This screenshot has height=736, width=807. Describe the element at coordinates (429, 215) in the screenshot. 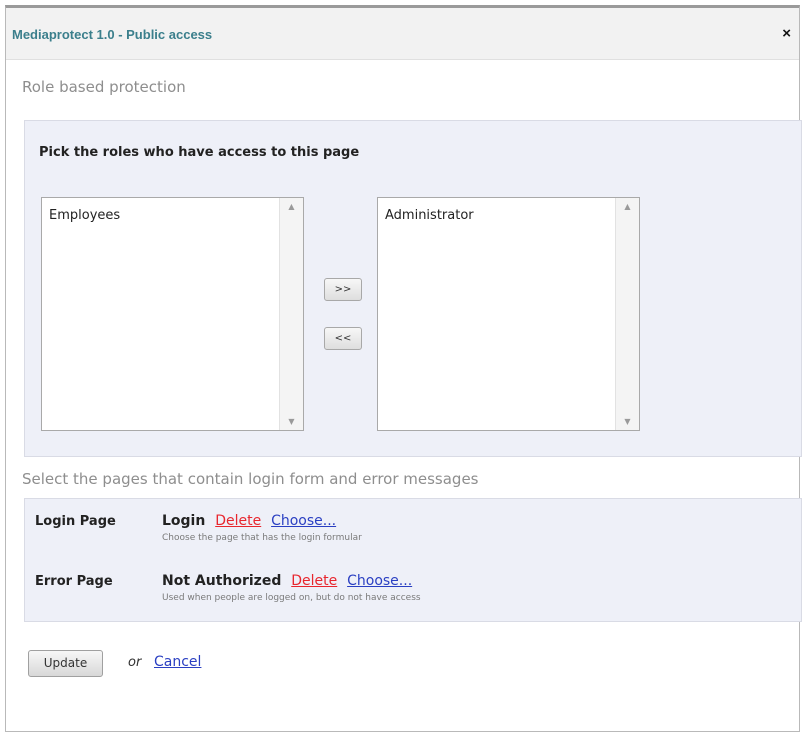

I see `list-item: Administrator` at that location.